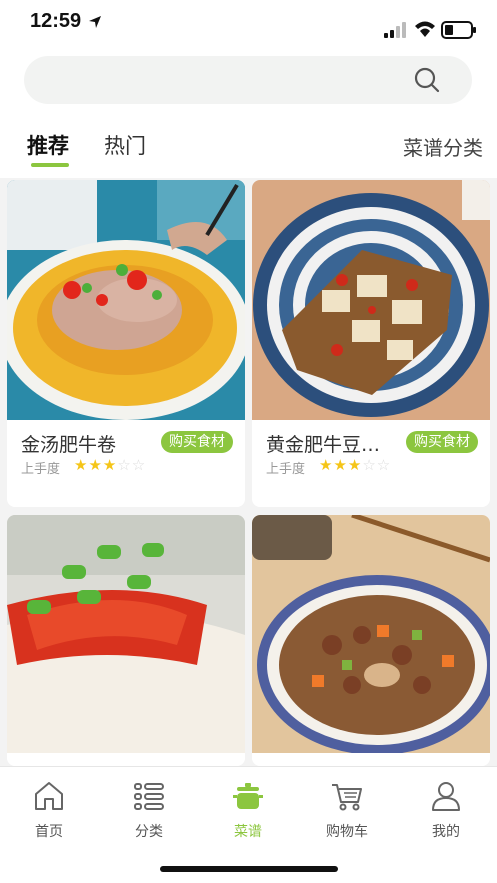 This screenshot has width=497, height=883. What do you see at coordinates (56, 21) in the screenshot?
I see `status-time: 12:59` at bounding box center [56, 21].